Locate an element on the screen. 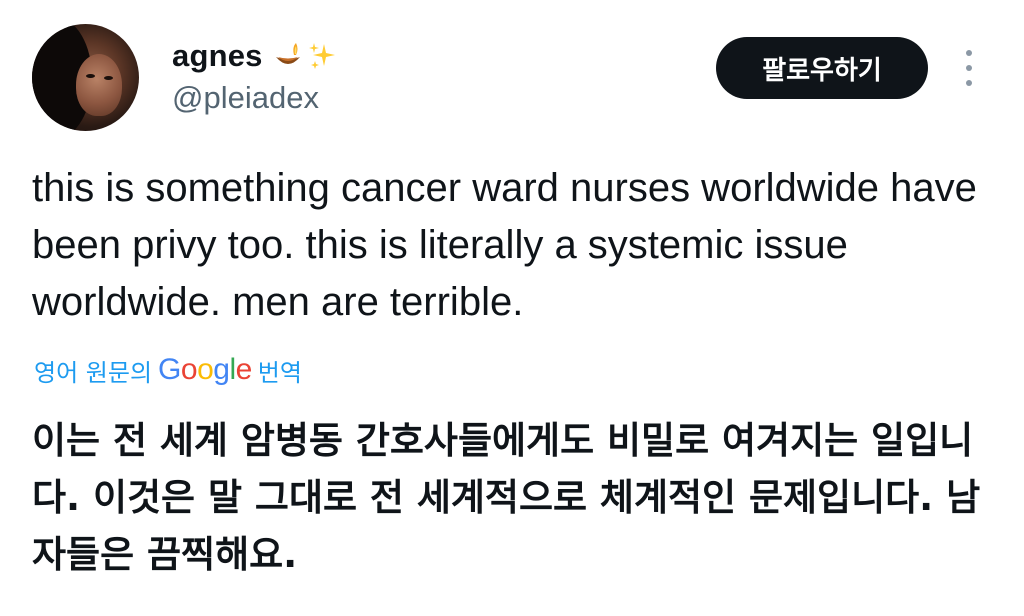  translation-attribution: 영어 원문의 Google 번역 is located at coordinates (168, 370).